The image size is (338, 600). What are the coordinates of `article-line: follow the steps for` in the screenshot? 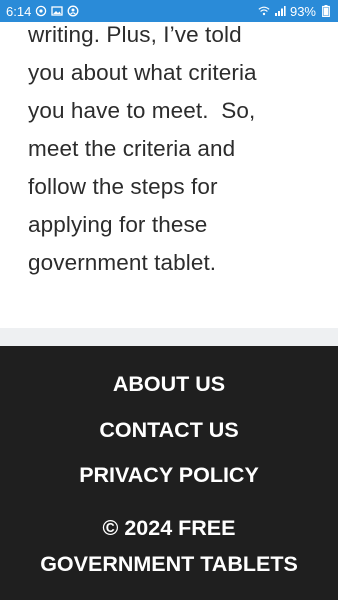 It's located at (123, 186).